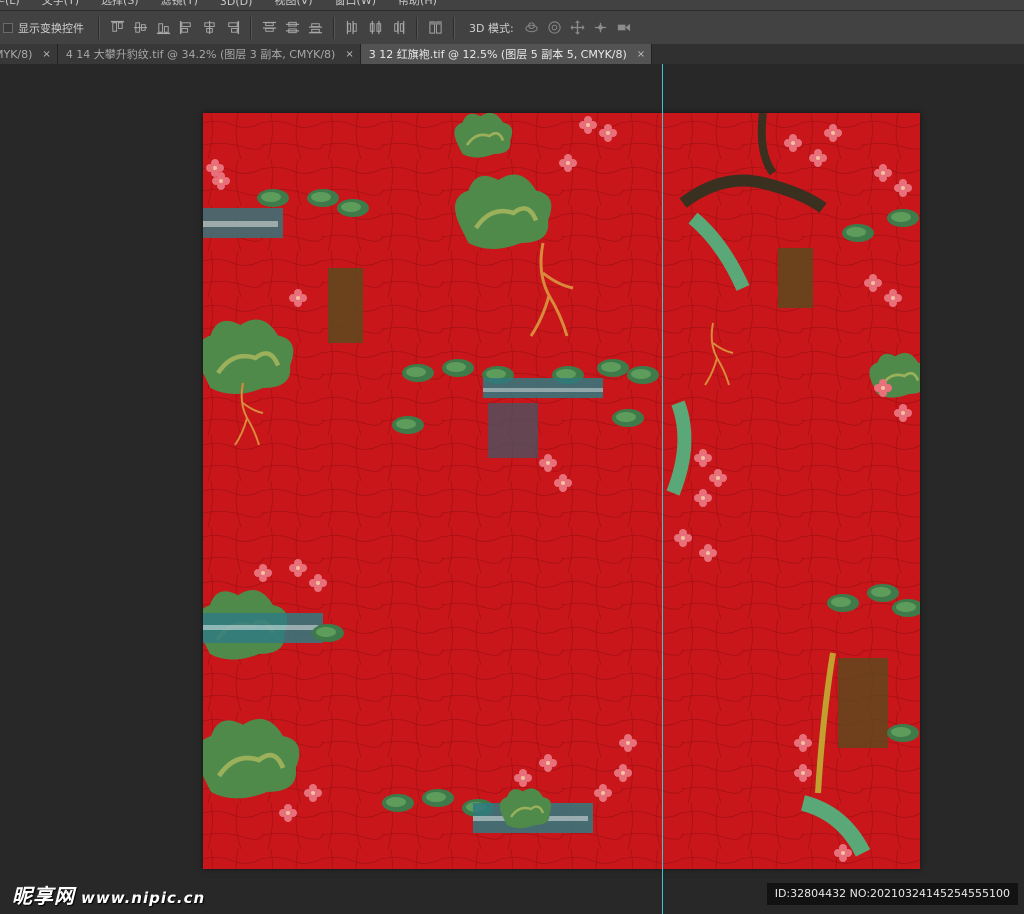 The image size is (1024, 914). Describe the element at coordinates (200, 54) in the screenshot. I see `tab-label: 4 14 大攀升豹纹.tif @ 34.2% (图层 3 副本, CMYK/8)` at that location.